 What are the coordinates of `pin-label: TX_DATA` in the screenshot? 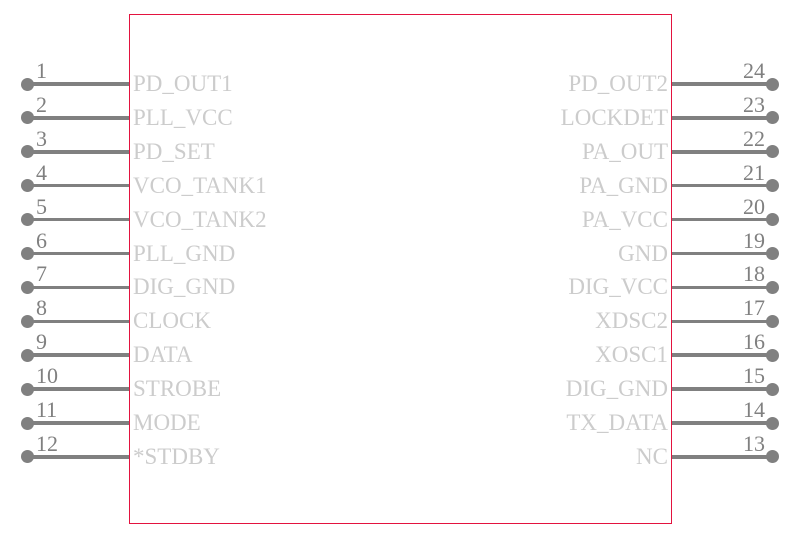 It's located at (617, 422).